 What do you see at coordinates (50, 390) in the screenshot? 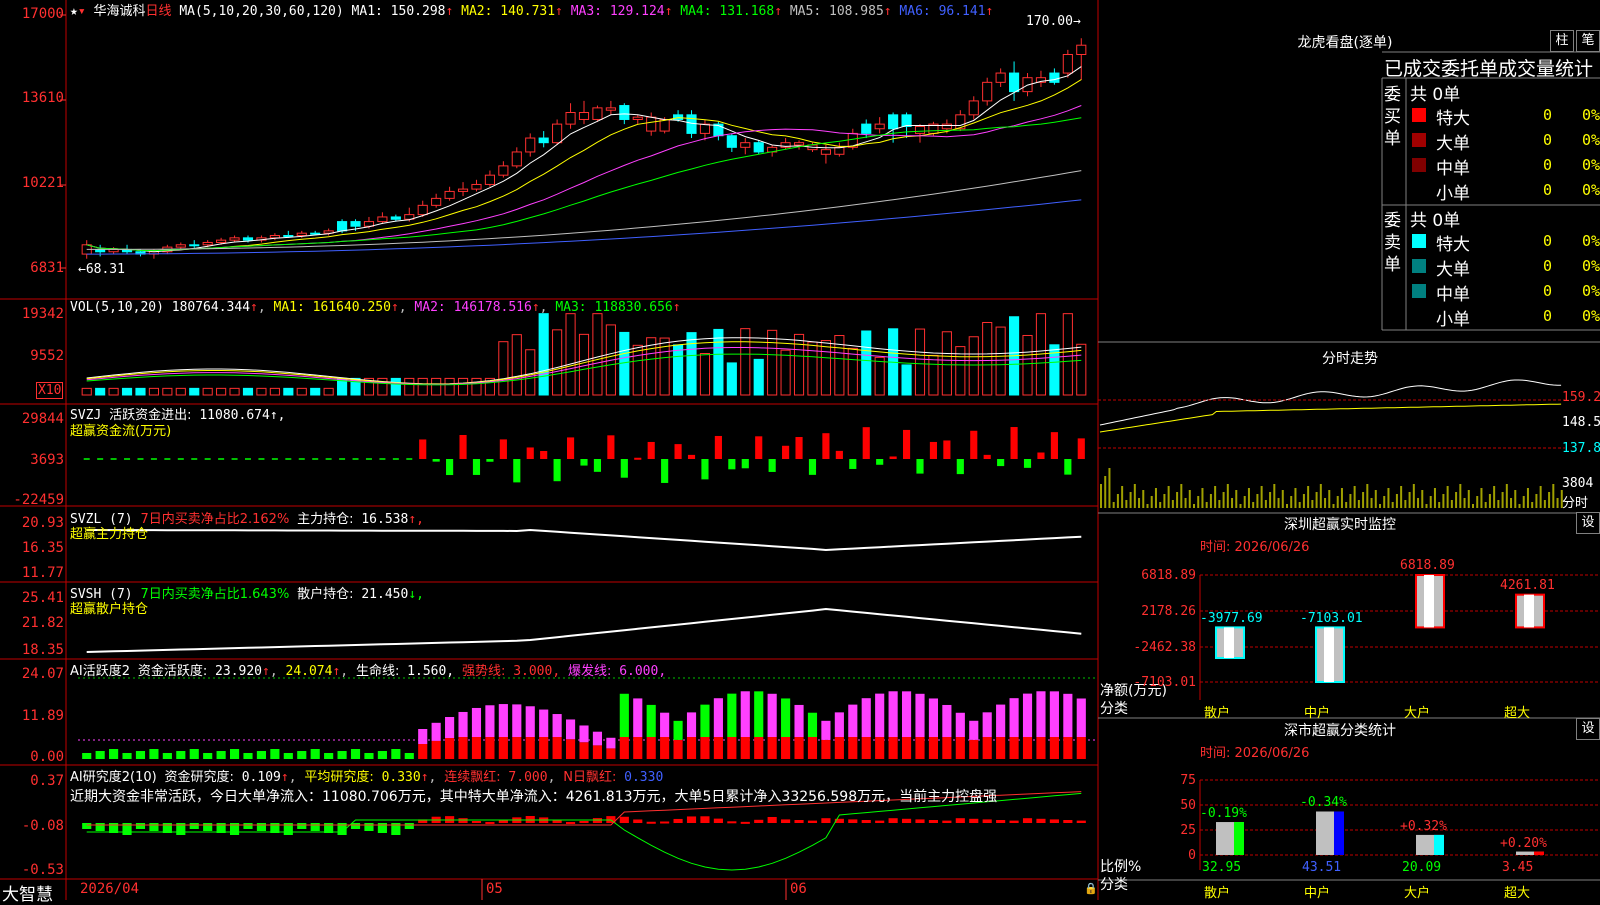
I see `vol-scale-badge: X10` at bounding box center [50, 390].